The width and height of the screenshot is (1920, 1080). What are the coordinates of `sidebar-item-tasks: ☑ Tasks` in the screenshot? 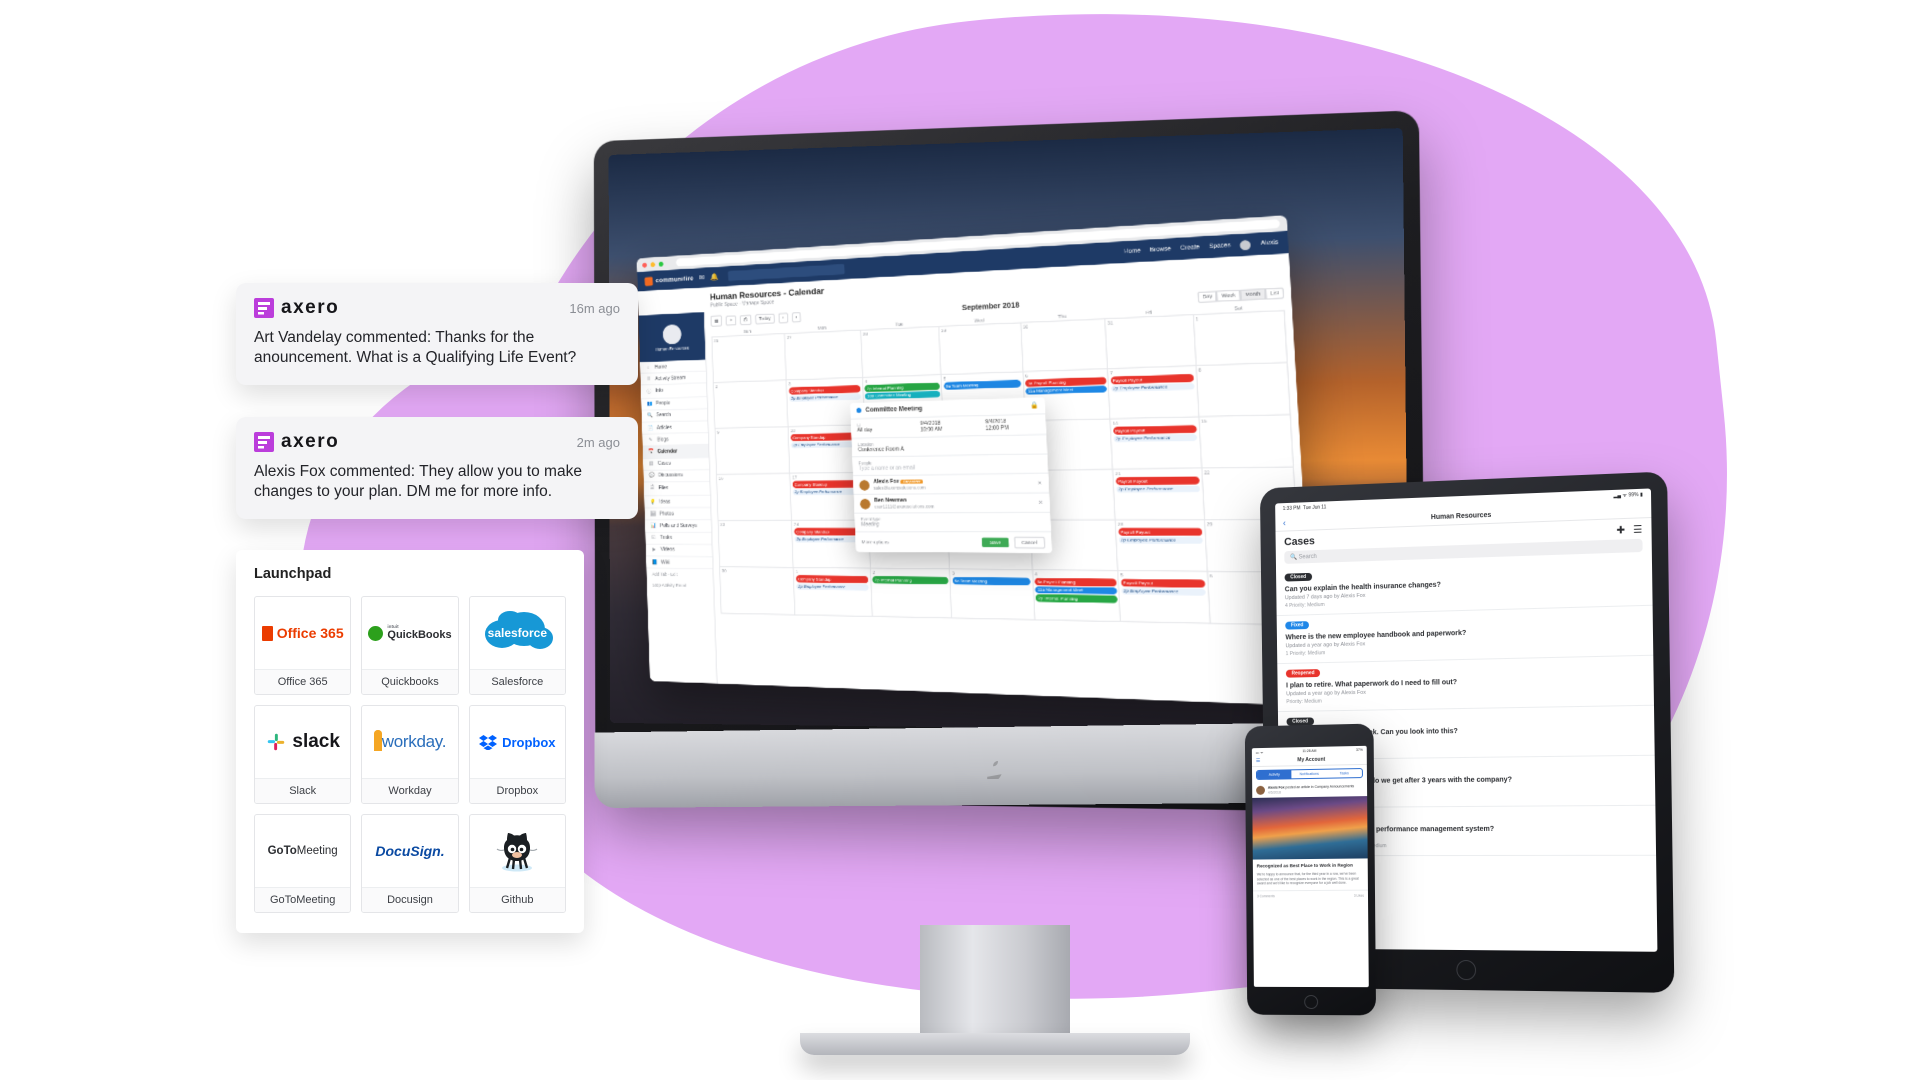 It's located at (678, 538).